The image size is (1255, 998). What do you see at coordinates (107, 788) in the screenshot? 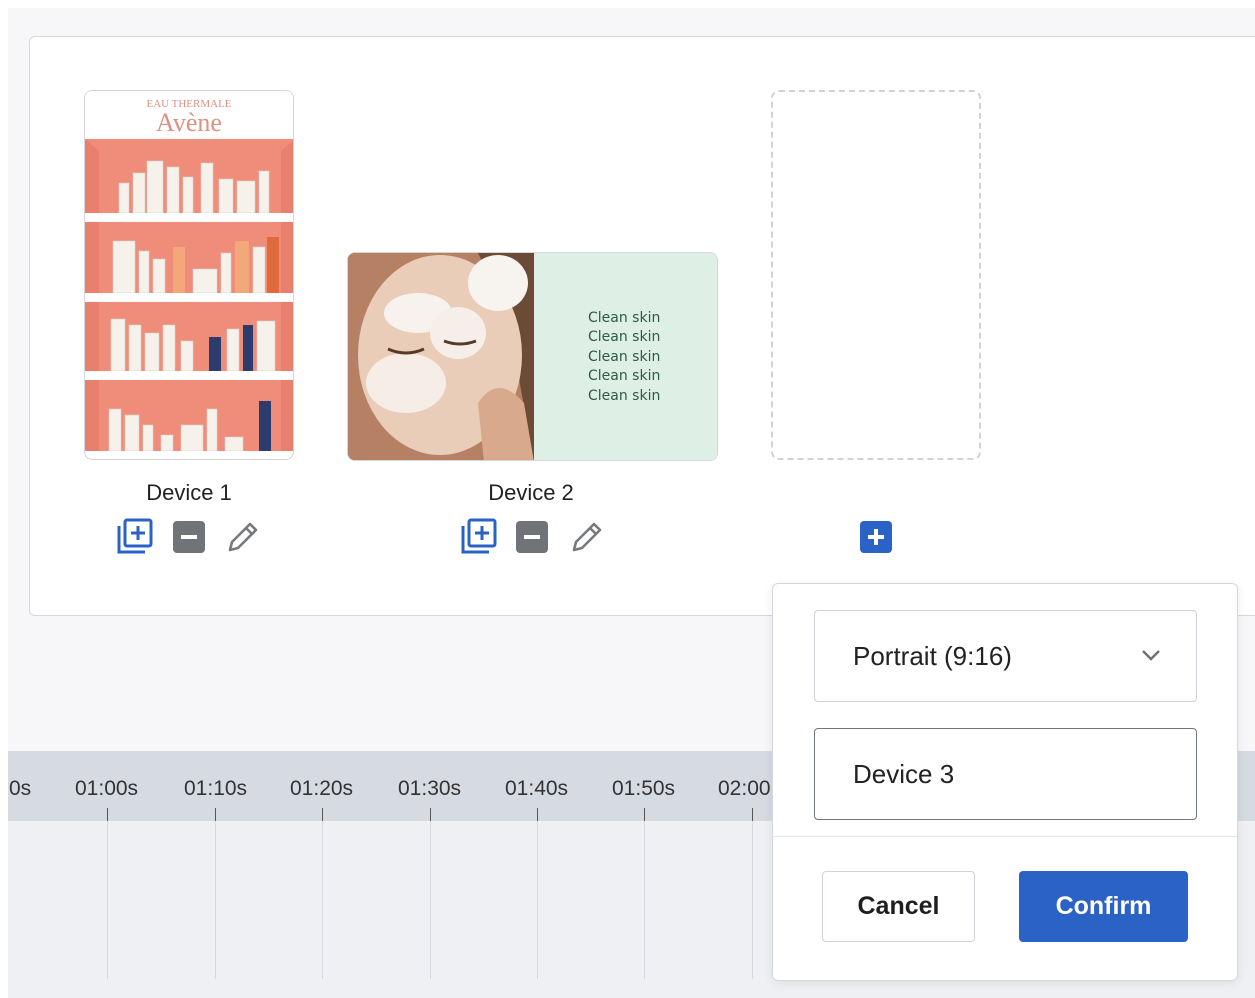
I see `tick-label: 01:00s` at bounding box center [107, 788].